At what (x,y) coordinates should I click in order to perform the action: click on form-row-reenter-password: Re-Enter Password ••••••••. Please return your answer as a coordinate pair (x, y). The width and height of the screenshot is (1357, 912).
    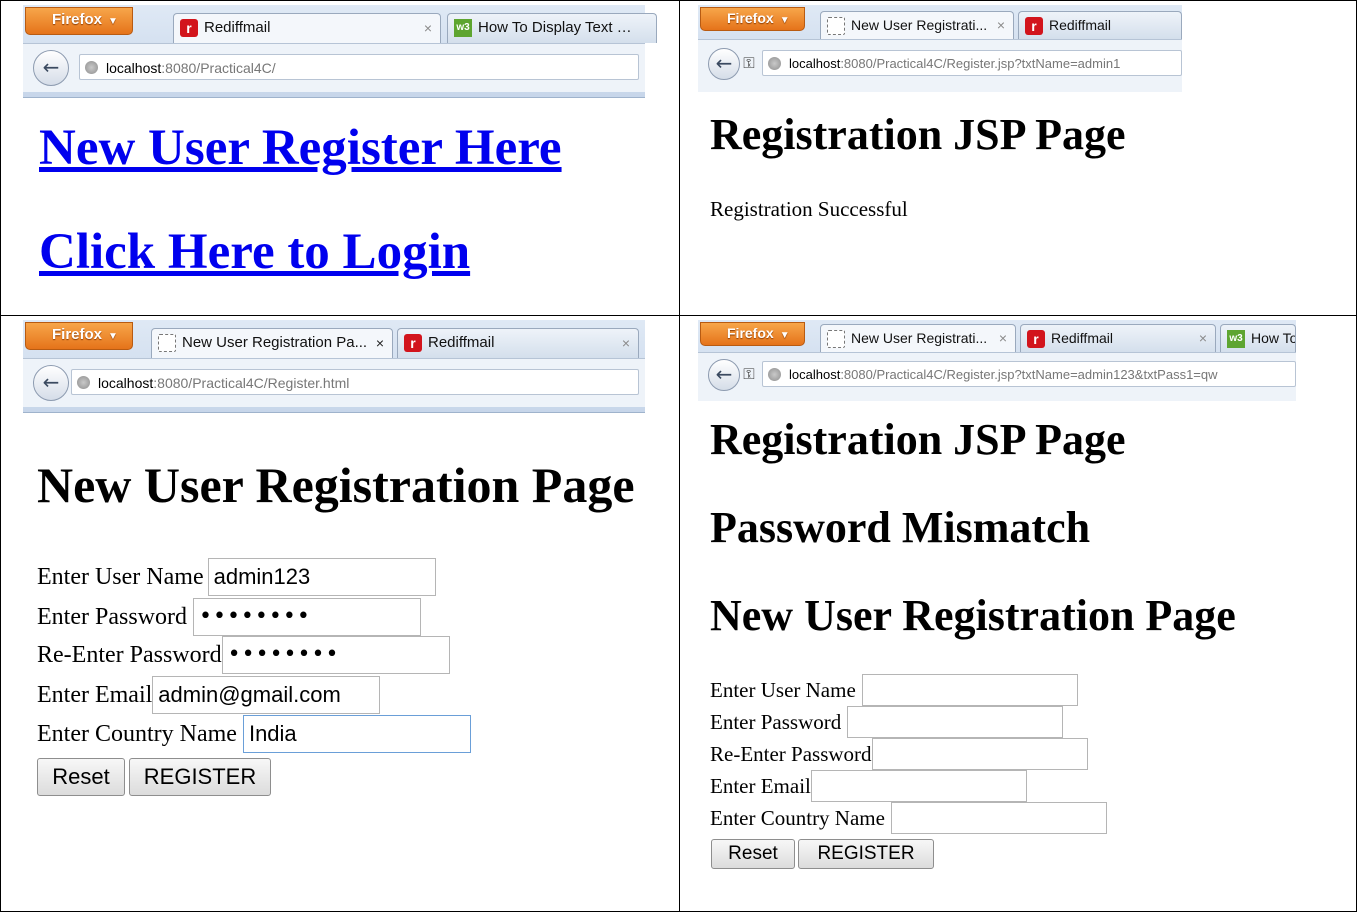
    Looking at the image, I should click on (243, 655).